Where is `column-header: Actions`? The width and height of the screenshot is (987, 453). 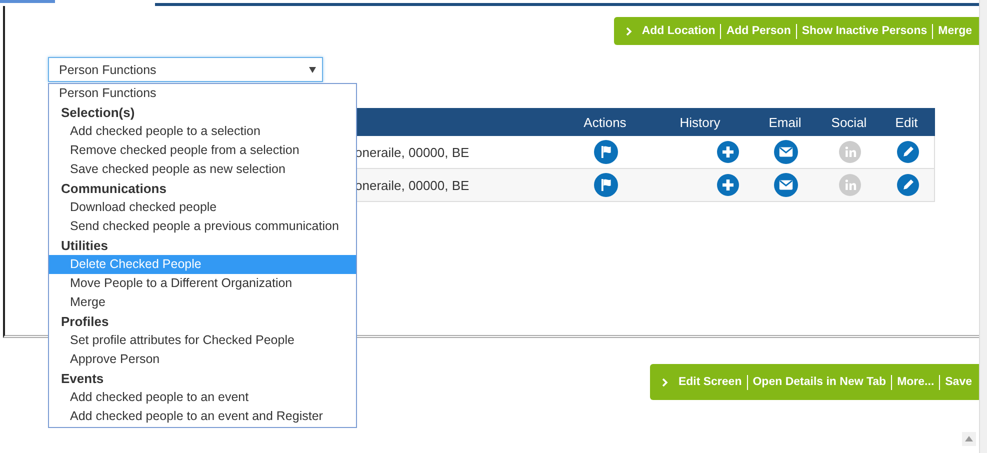 column-header: Actions is located at coordinates (605, 122).